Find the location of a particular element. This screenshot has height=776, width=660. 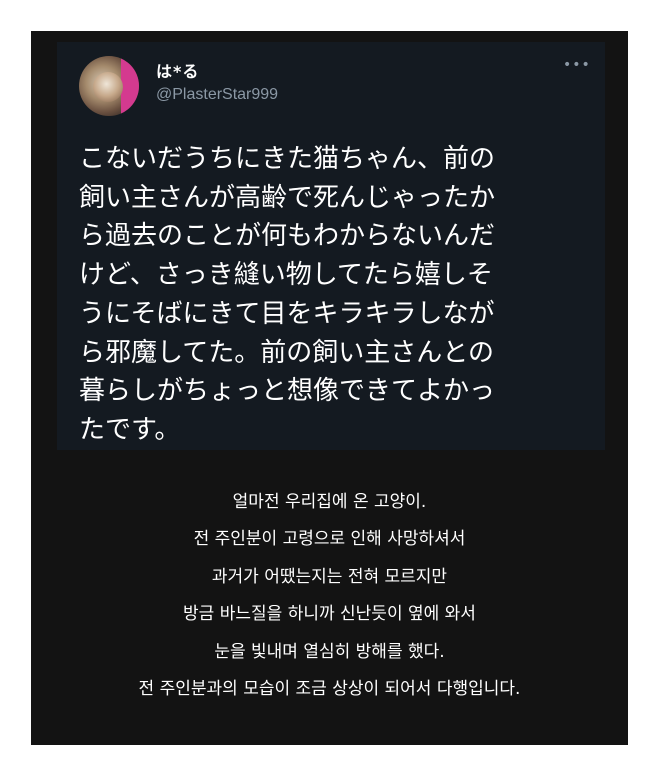

translation-line: 방금 바느질을 하니까 신난듯이 옆에 와서 is located at coordinates (329, 614).